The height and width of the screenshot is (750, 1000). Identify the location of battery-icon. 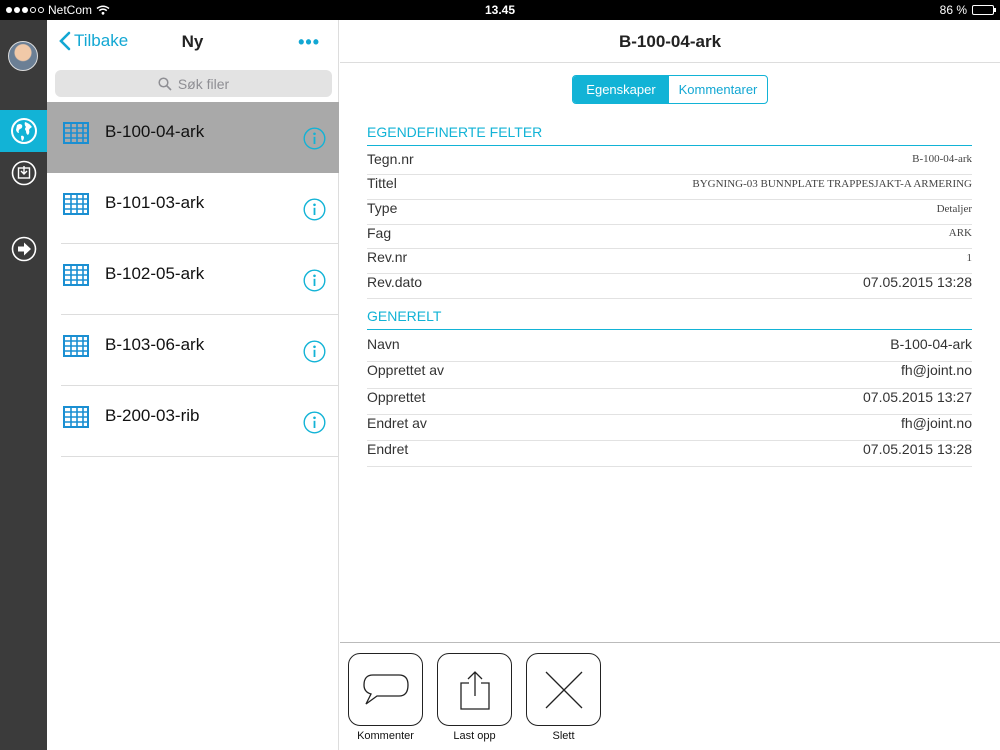
(984, 10).